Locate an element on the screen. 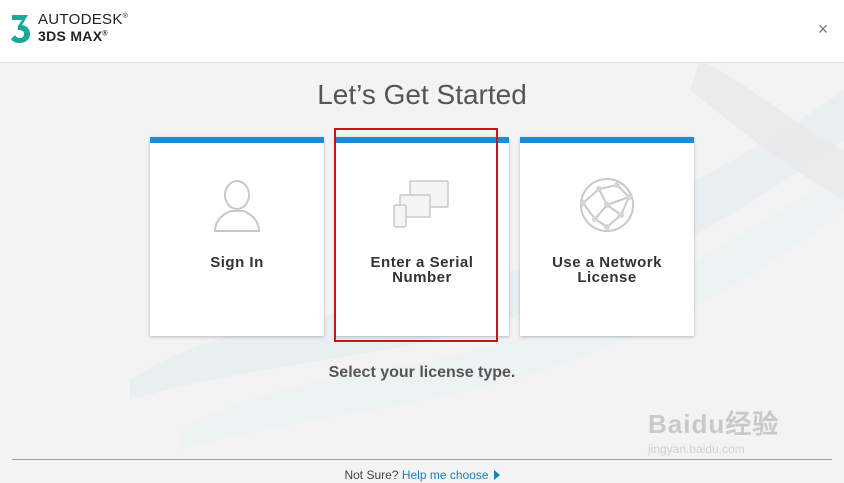 The height and width of the screenshot is (483, 844). help-me-choose-link: Help me choose is located at coordinates (445, 475).